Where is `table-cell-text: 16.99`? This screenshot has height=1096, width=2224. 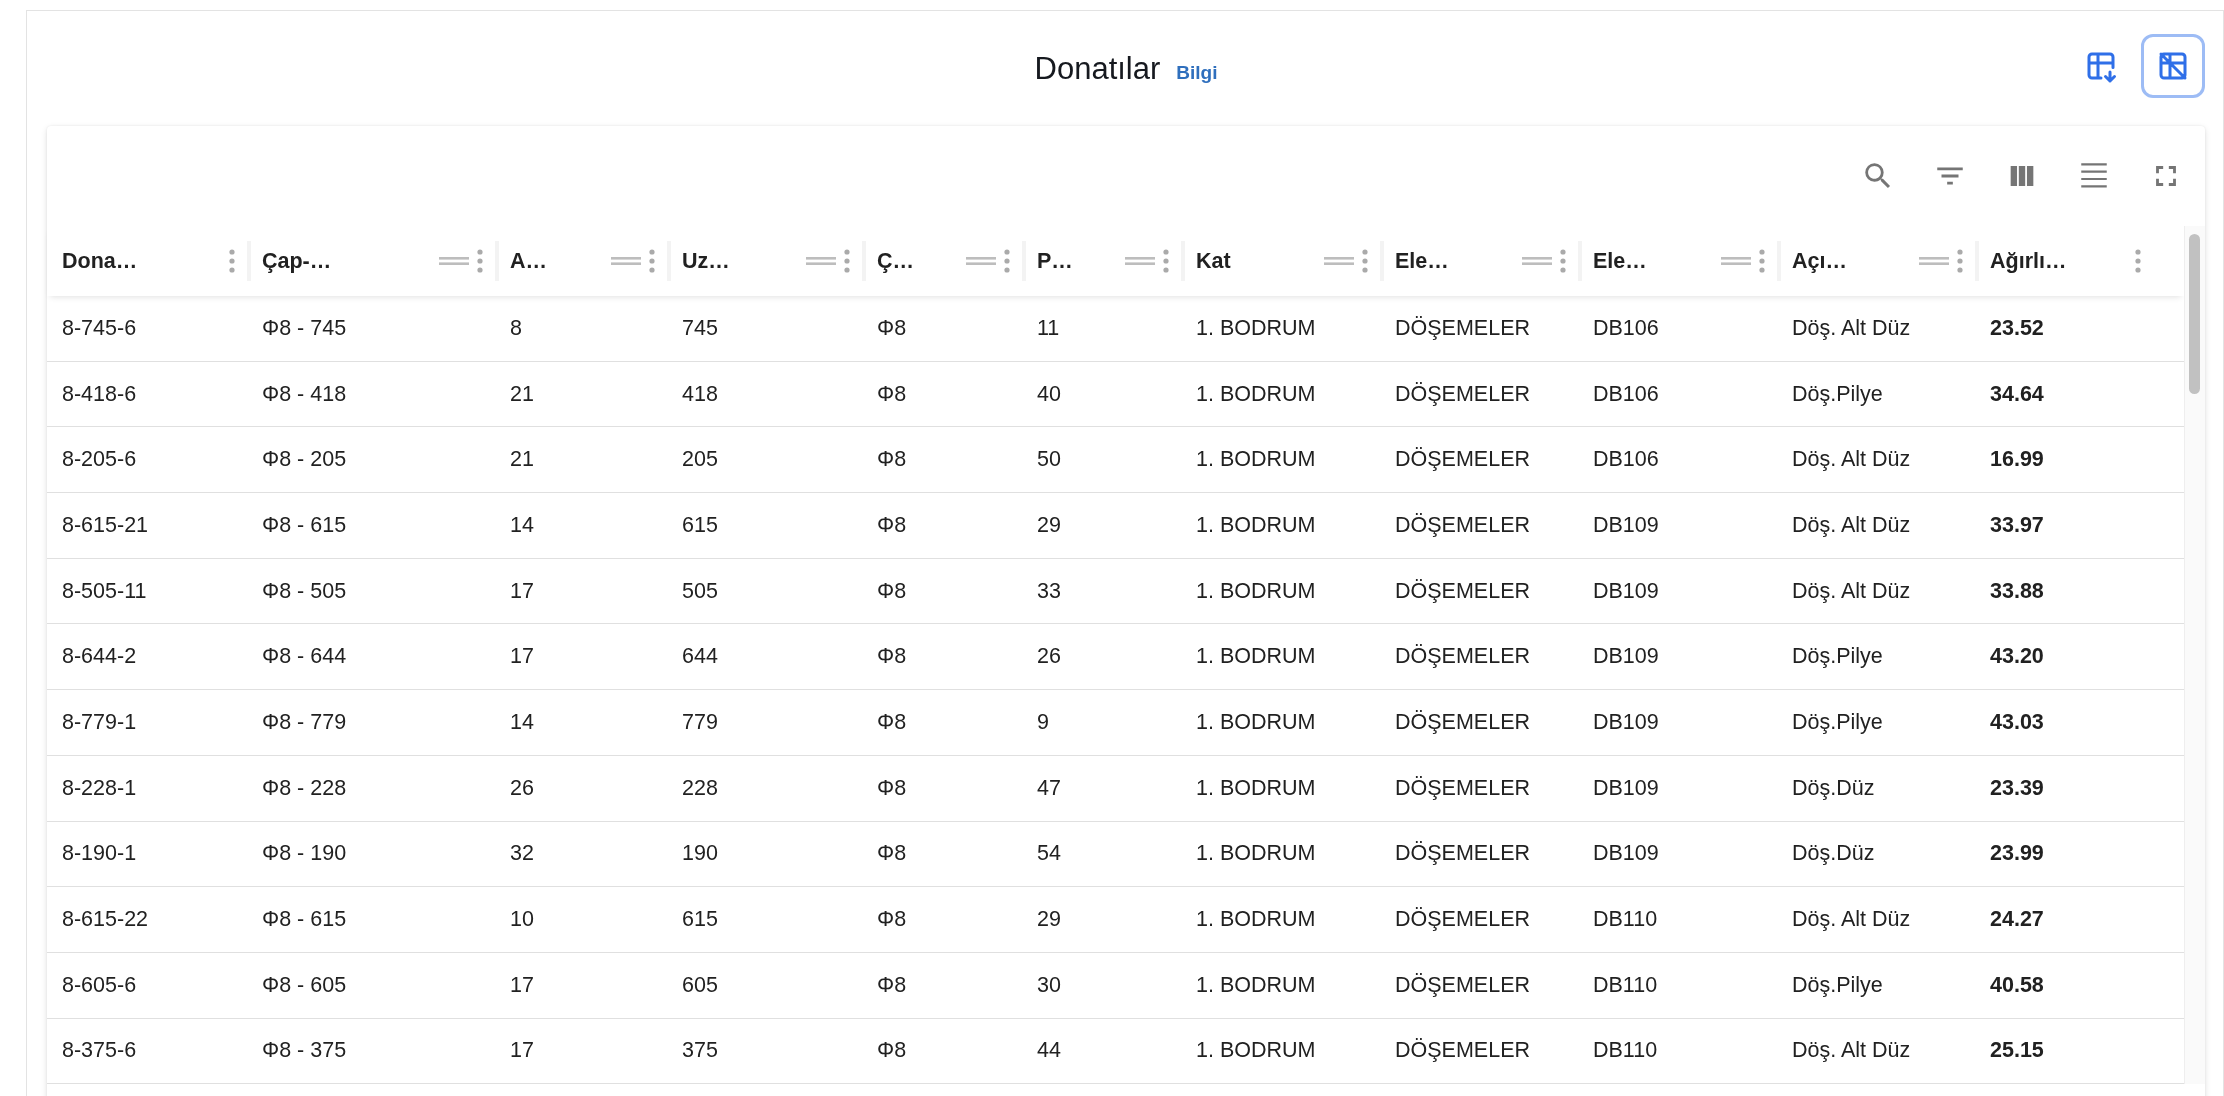
table-cell-text: 16.99 is located at coordinates (2017, 460).